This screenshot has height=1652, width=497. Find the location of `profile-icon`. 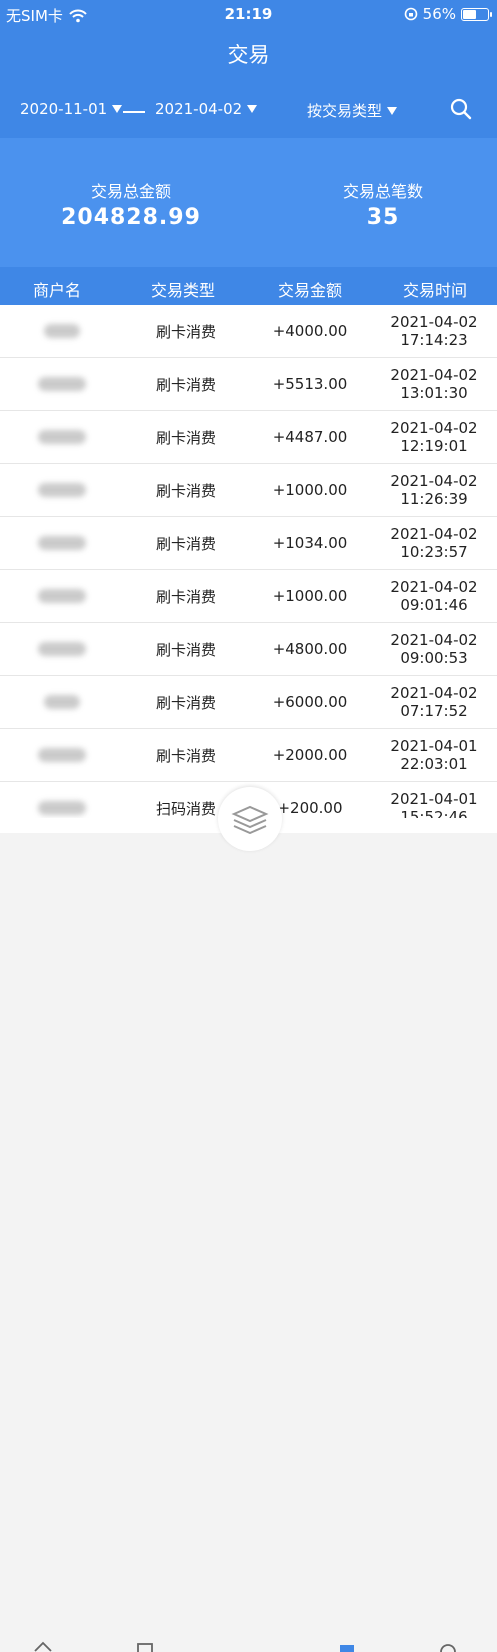

profile-icon is located at coordinates (448, 1646).